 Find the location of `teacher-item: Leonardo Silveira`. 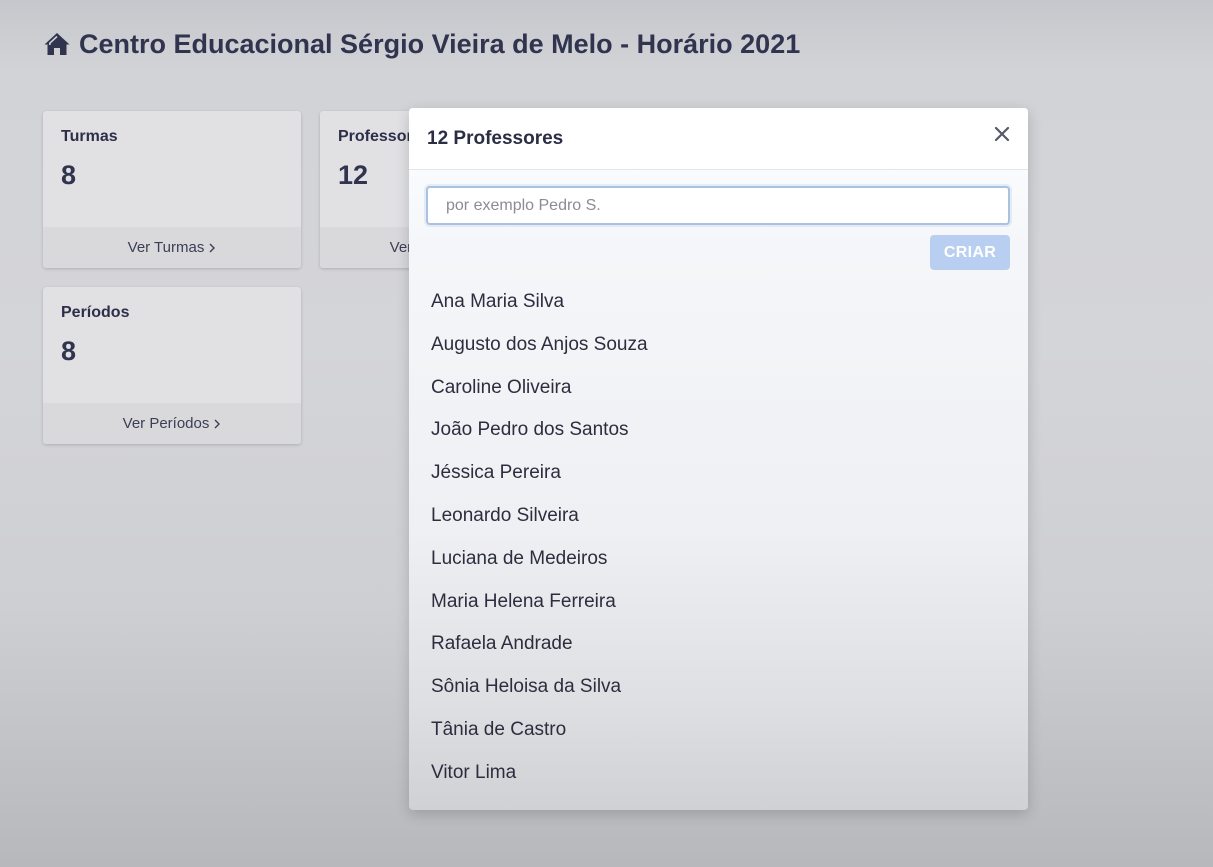

teacher-item: Leonardo Silveira is located at coordinates (539, 516).